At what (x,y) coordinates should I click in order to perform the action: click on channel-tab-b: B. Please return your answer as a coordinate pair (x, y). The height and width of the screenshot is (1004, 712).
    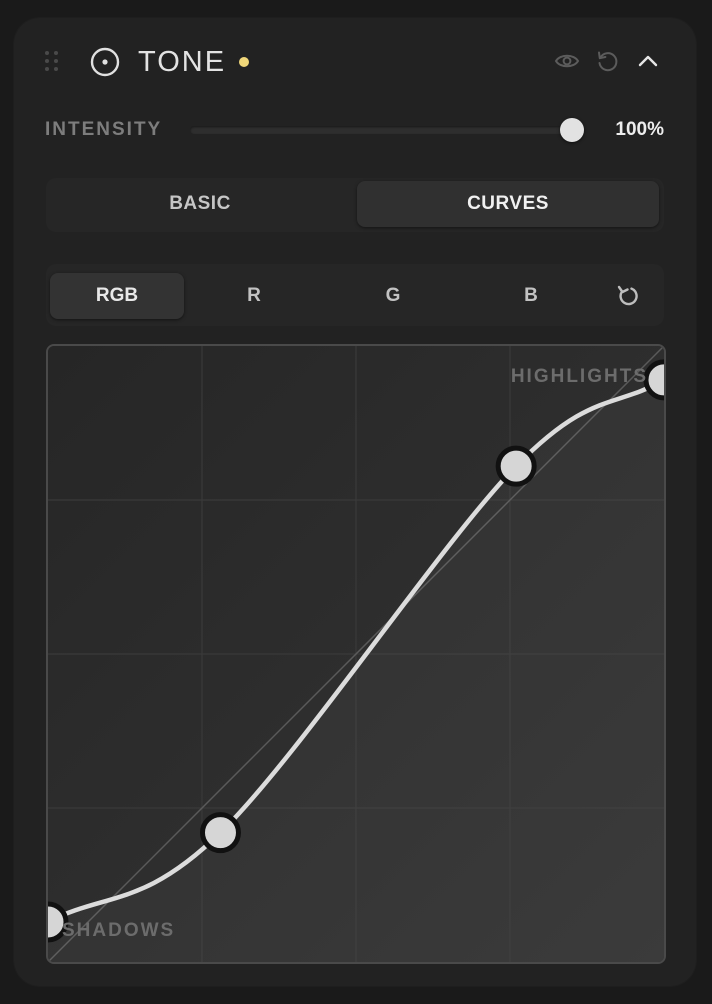
    Looking at the image, I should click on (531, 296).